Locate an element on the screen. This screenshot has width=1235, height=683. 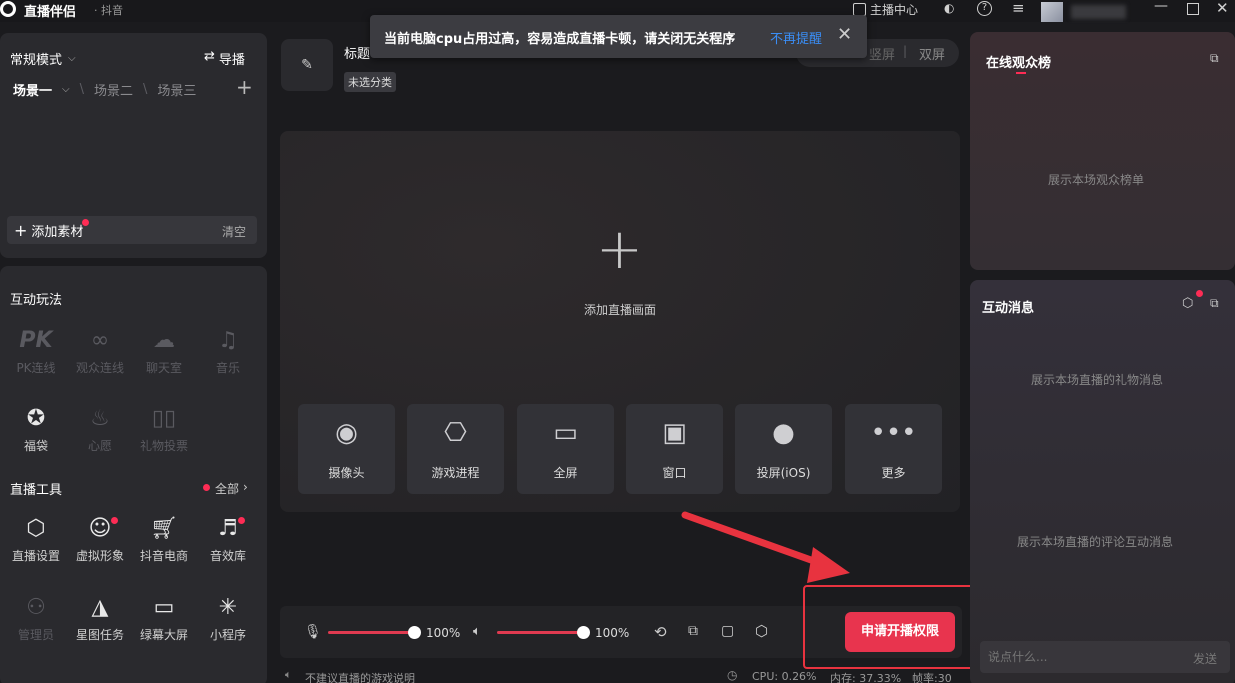
tools-all-link: 全部 › is located at coordinates (231, 488).